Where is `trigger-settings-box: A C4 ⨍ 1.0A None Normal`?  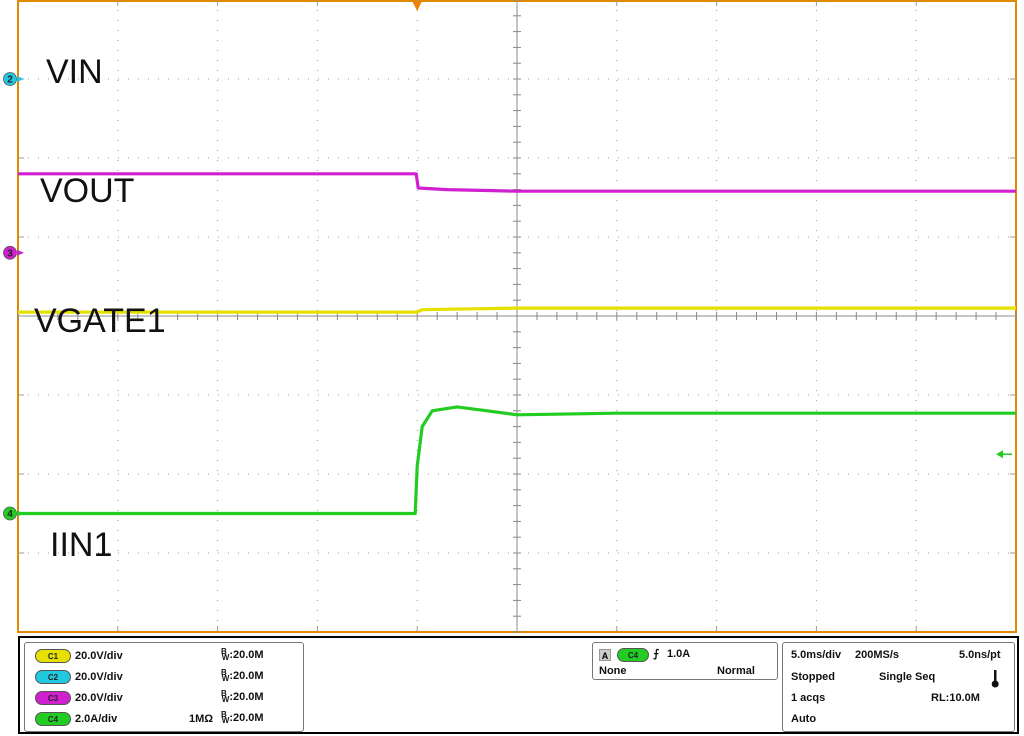 trigger-settings-box: A C4 ⨍ 1.0A None Normal is located at coordinates (685, 661).